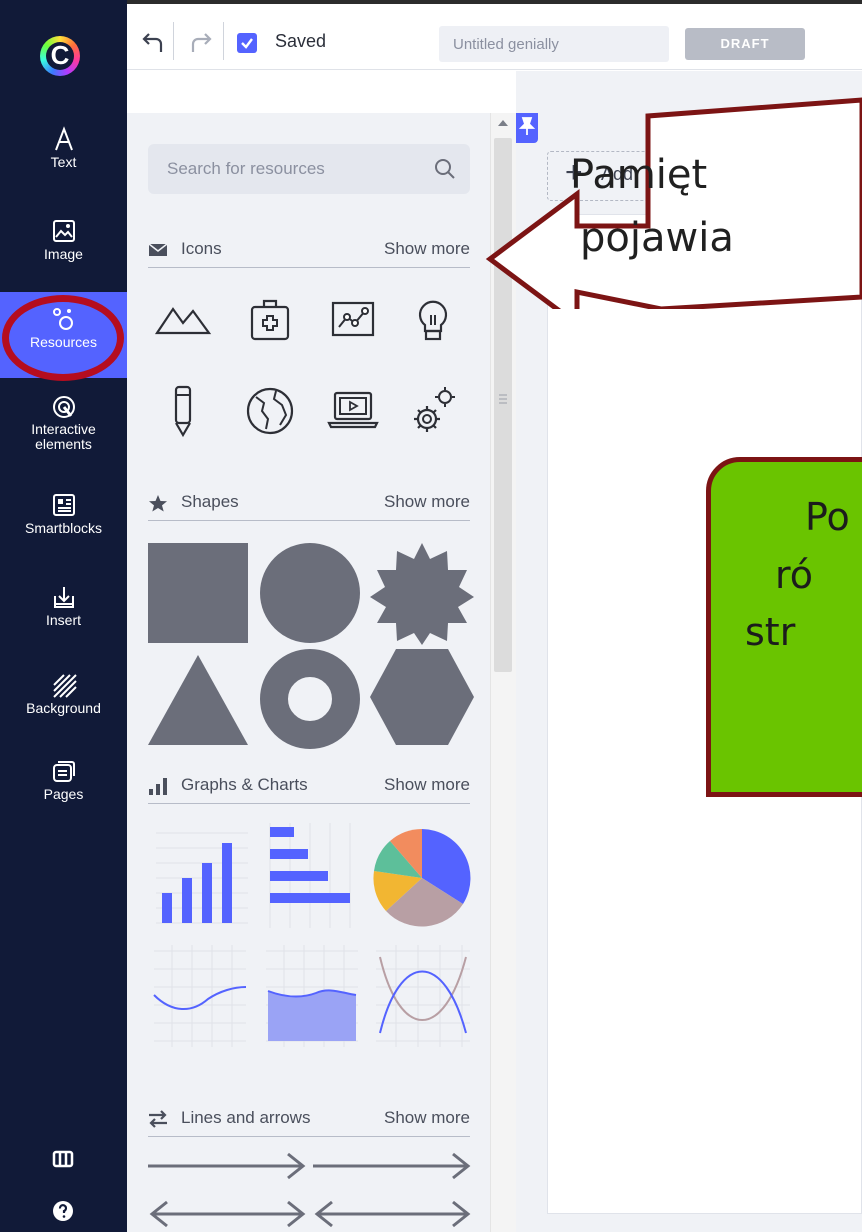 This screenshot has width=862, height=1232. What do you see at coordinates (301, 41) in the screenshot?
I see `saved-status: Saved` at bounding box center [301, 41].